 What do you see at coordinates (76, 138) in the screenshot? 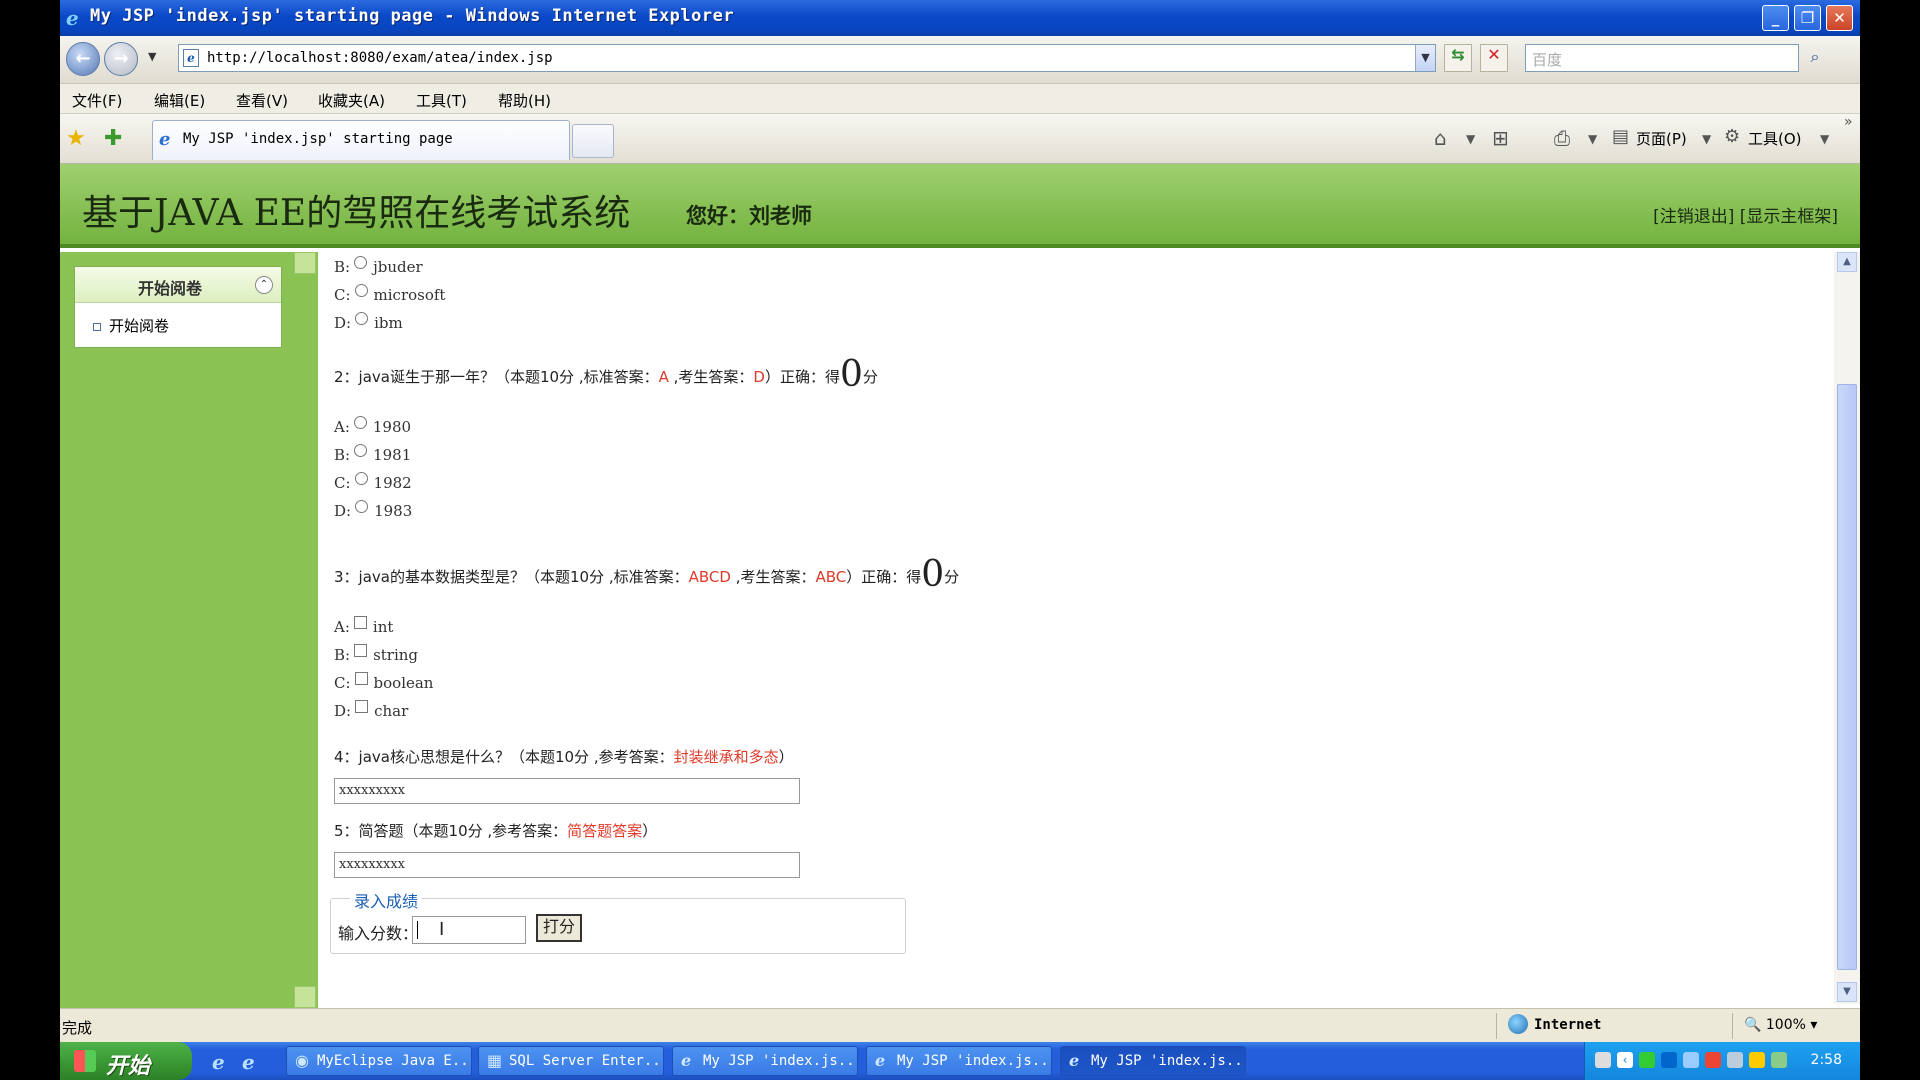
I see `favorites-star-icon: ★` at bounding box center [76, 138].